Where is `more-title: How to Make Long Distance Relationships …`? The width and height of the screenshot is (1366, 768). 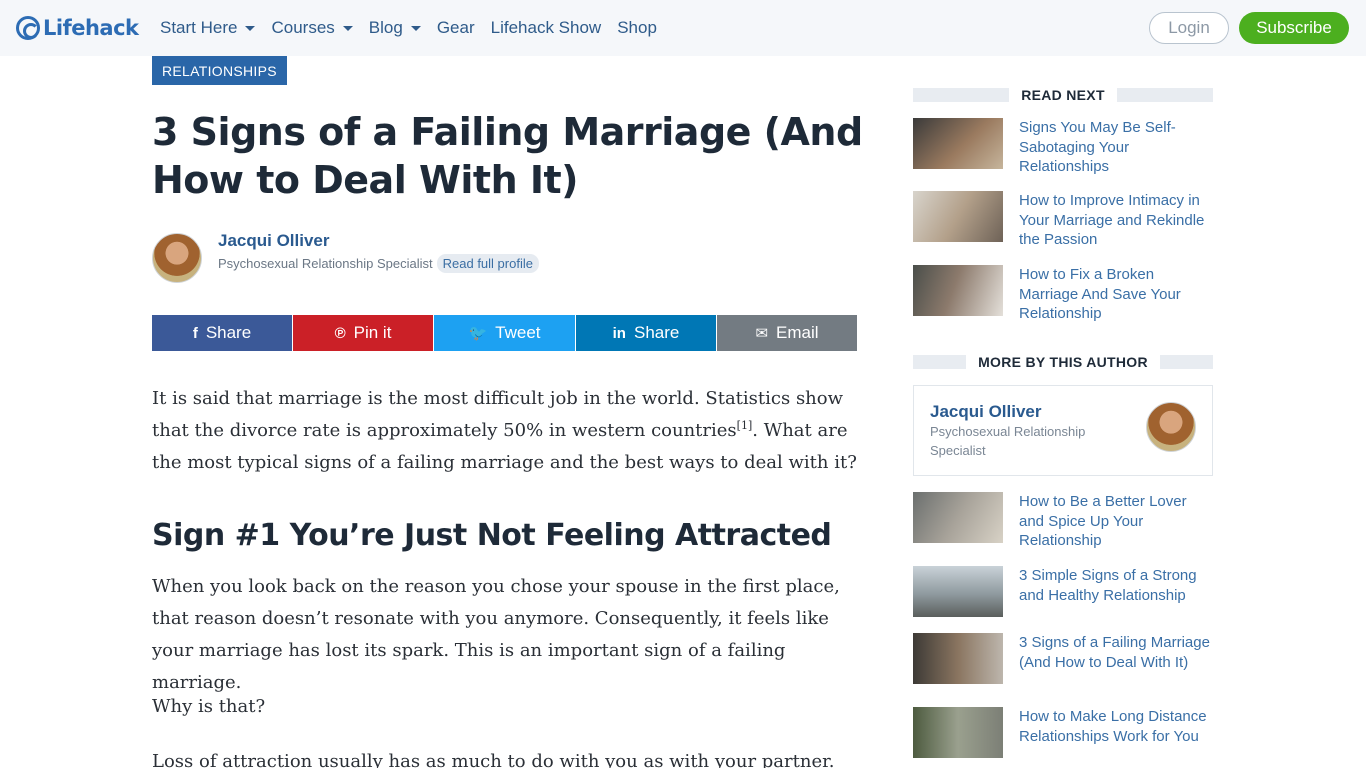
more-title: How to Make Long Distance Relationships … is located at coordinates (1116, 732).